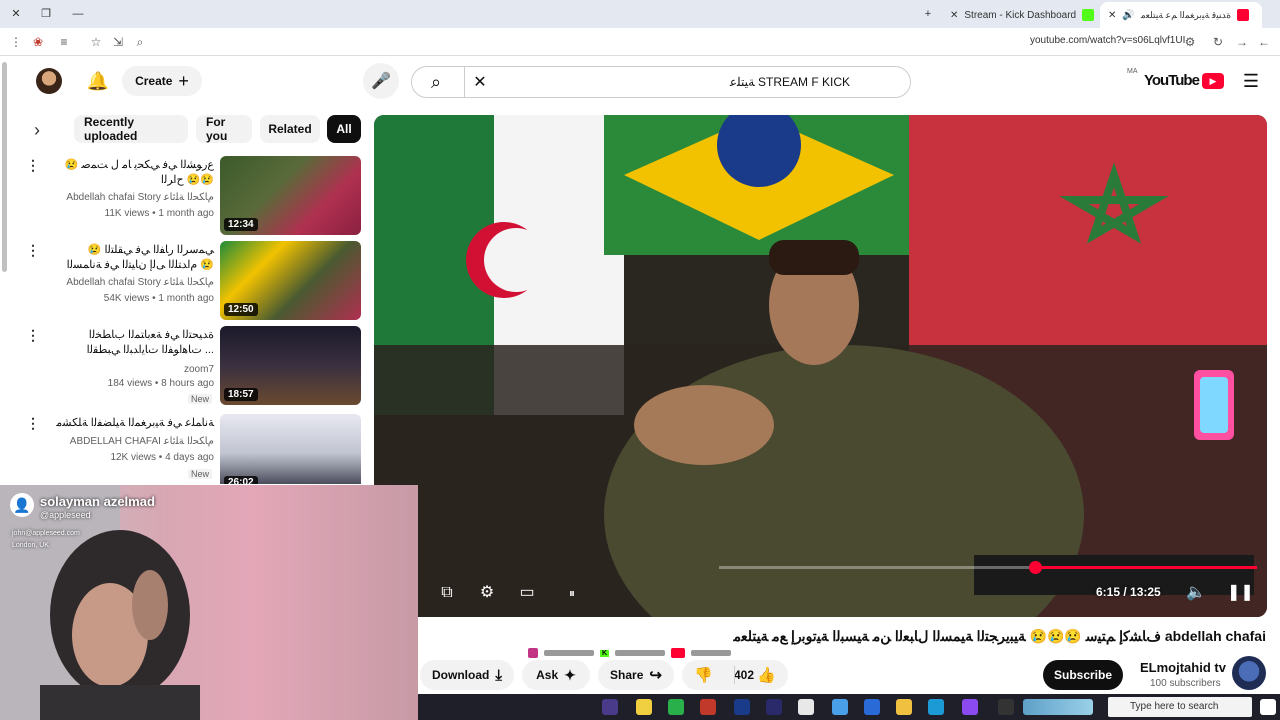 The height and width of the screenshot is (720, 1280). What do you see at coordinates (381, 81) in the screenshot?
I see `voice-search-mic-icon: 🎤` at bounding box center [381, 81].